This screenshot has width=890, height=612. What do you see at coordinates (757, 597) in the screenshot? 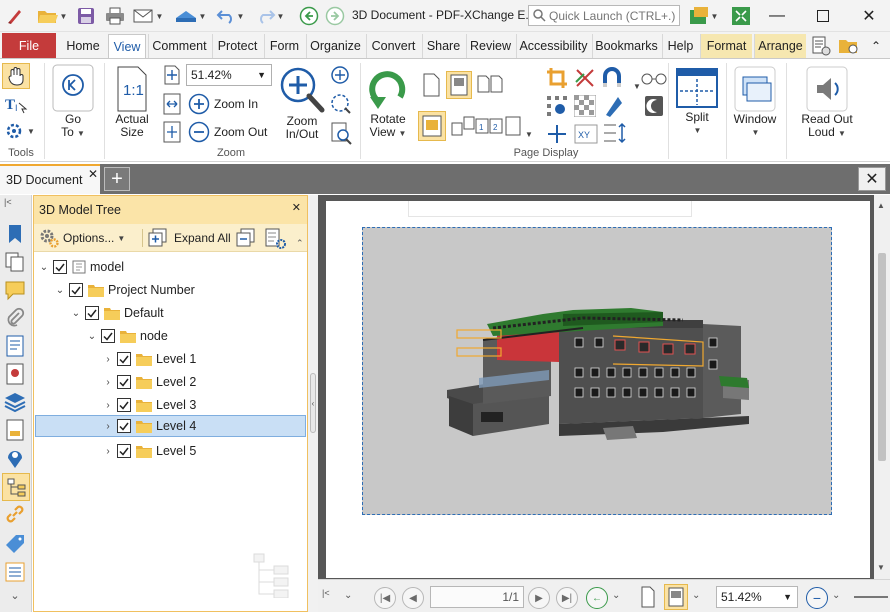
I see `status-zoom-select: 51.42% ▼` at bounding box center [757, 597].